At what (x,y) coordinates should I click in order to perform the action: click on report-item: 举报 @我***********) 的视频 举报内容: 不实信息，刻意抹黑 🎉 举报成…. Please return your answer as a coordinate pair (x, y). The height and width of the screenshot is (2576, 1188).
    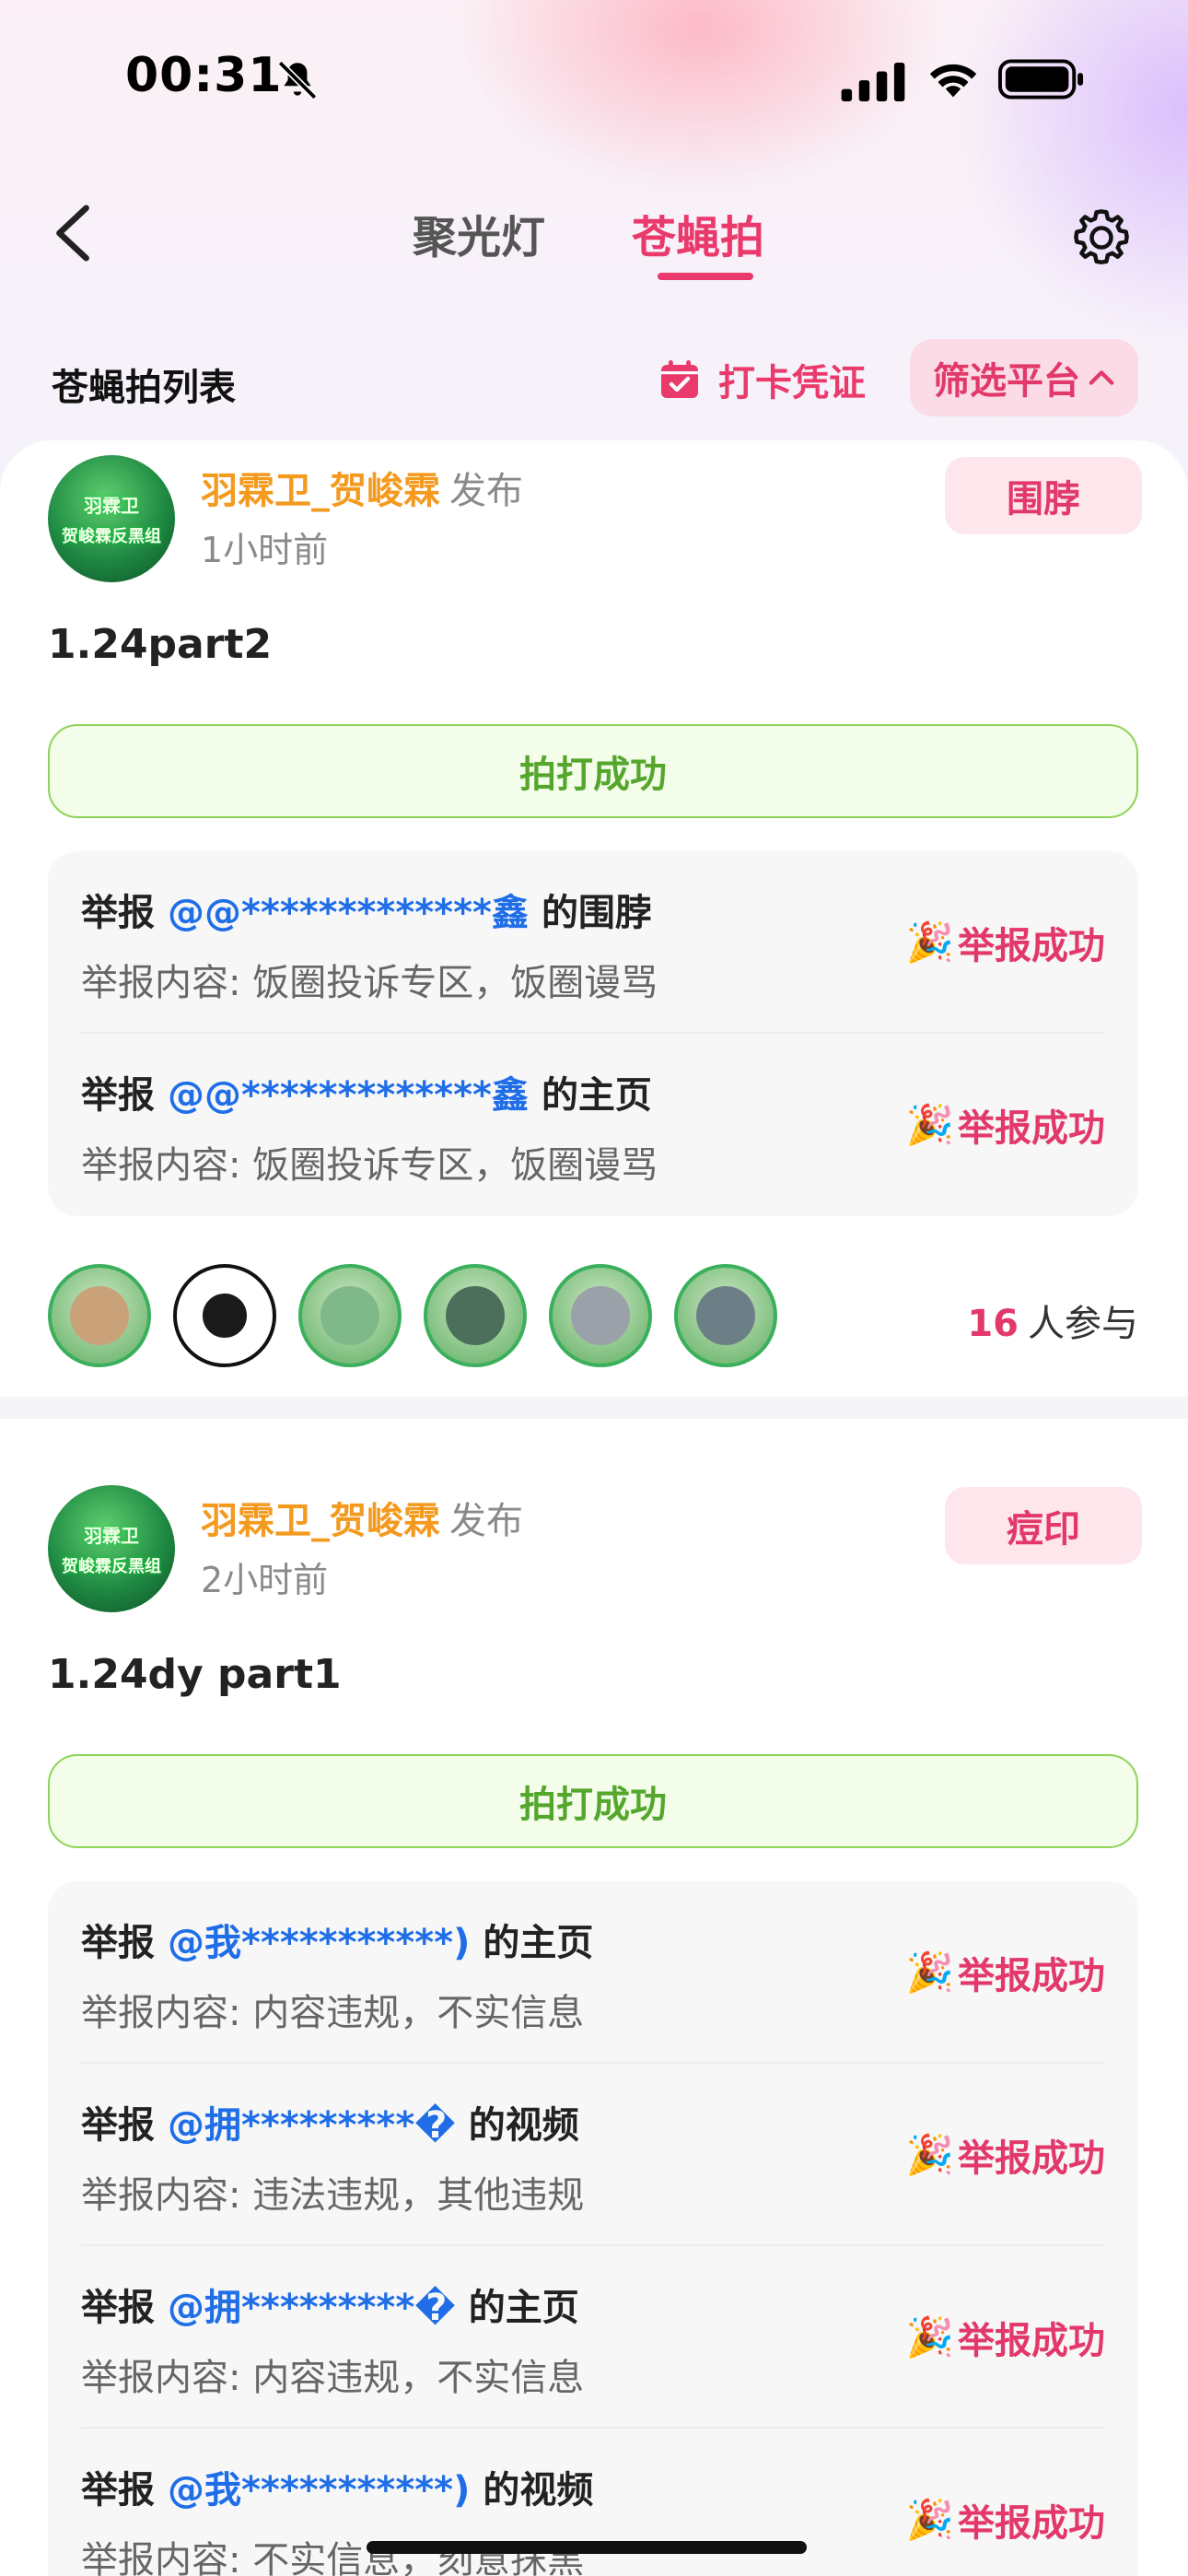
    Looking at the image, I should click on (593, 2502).